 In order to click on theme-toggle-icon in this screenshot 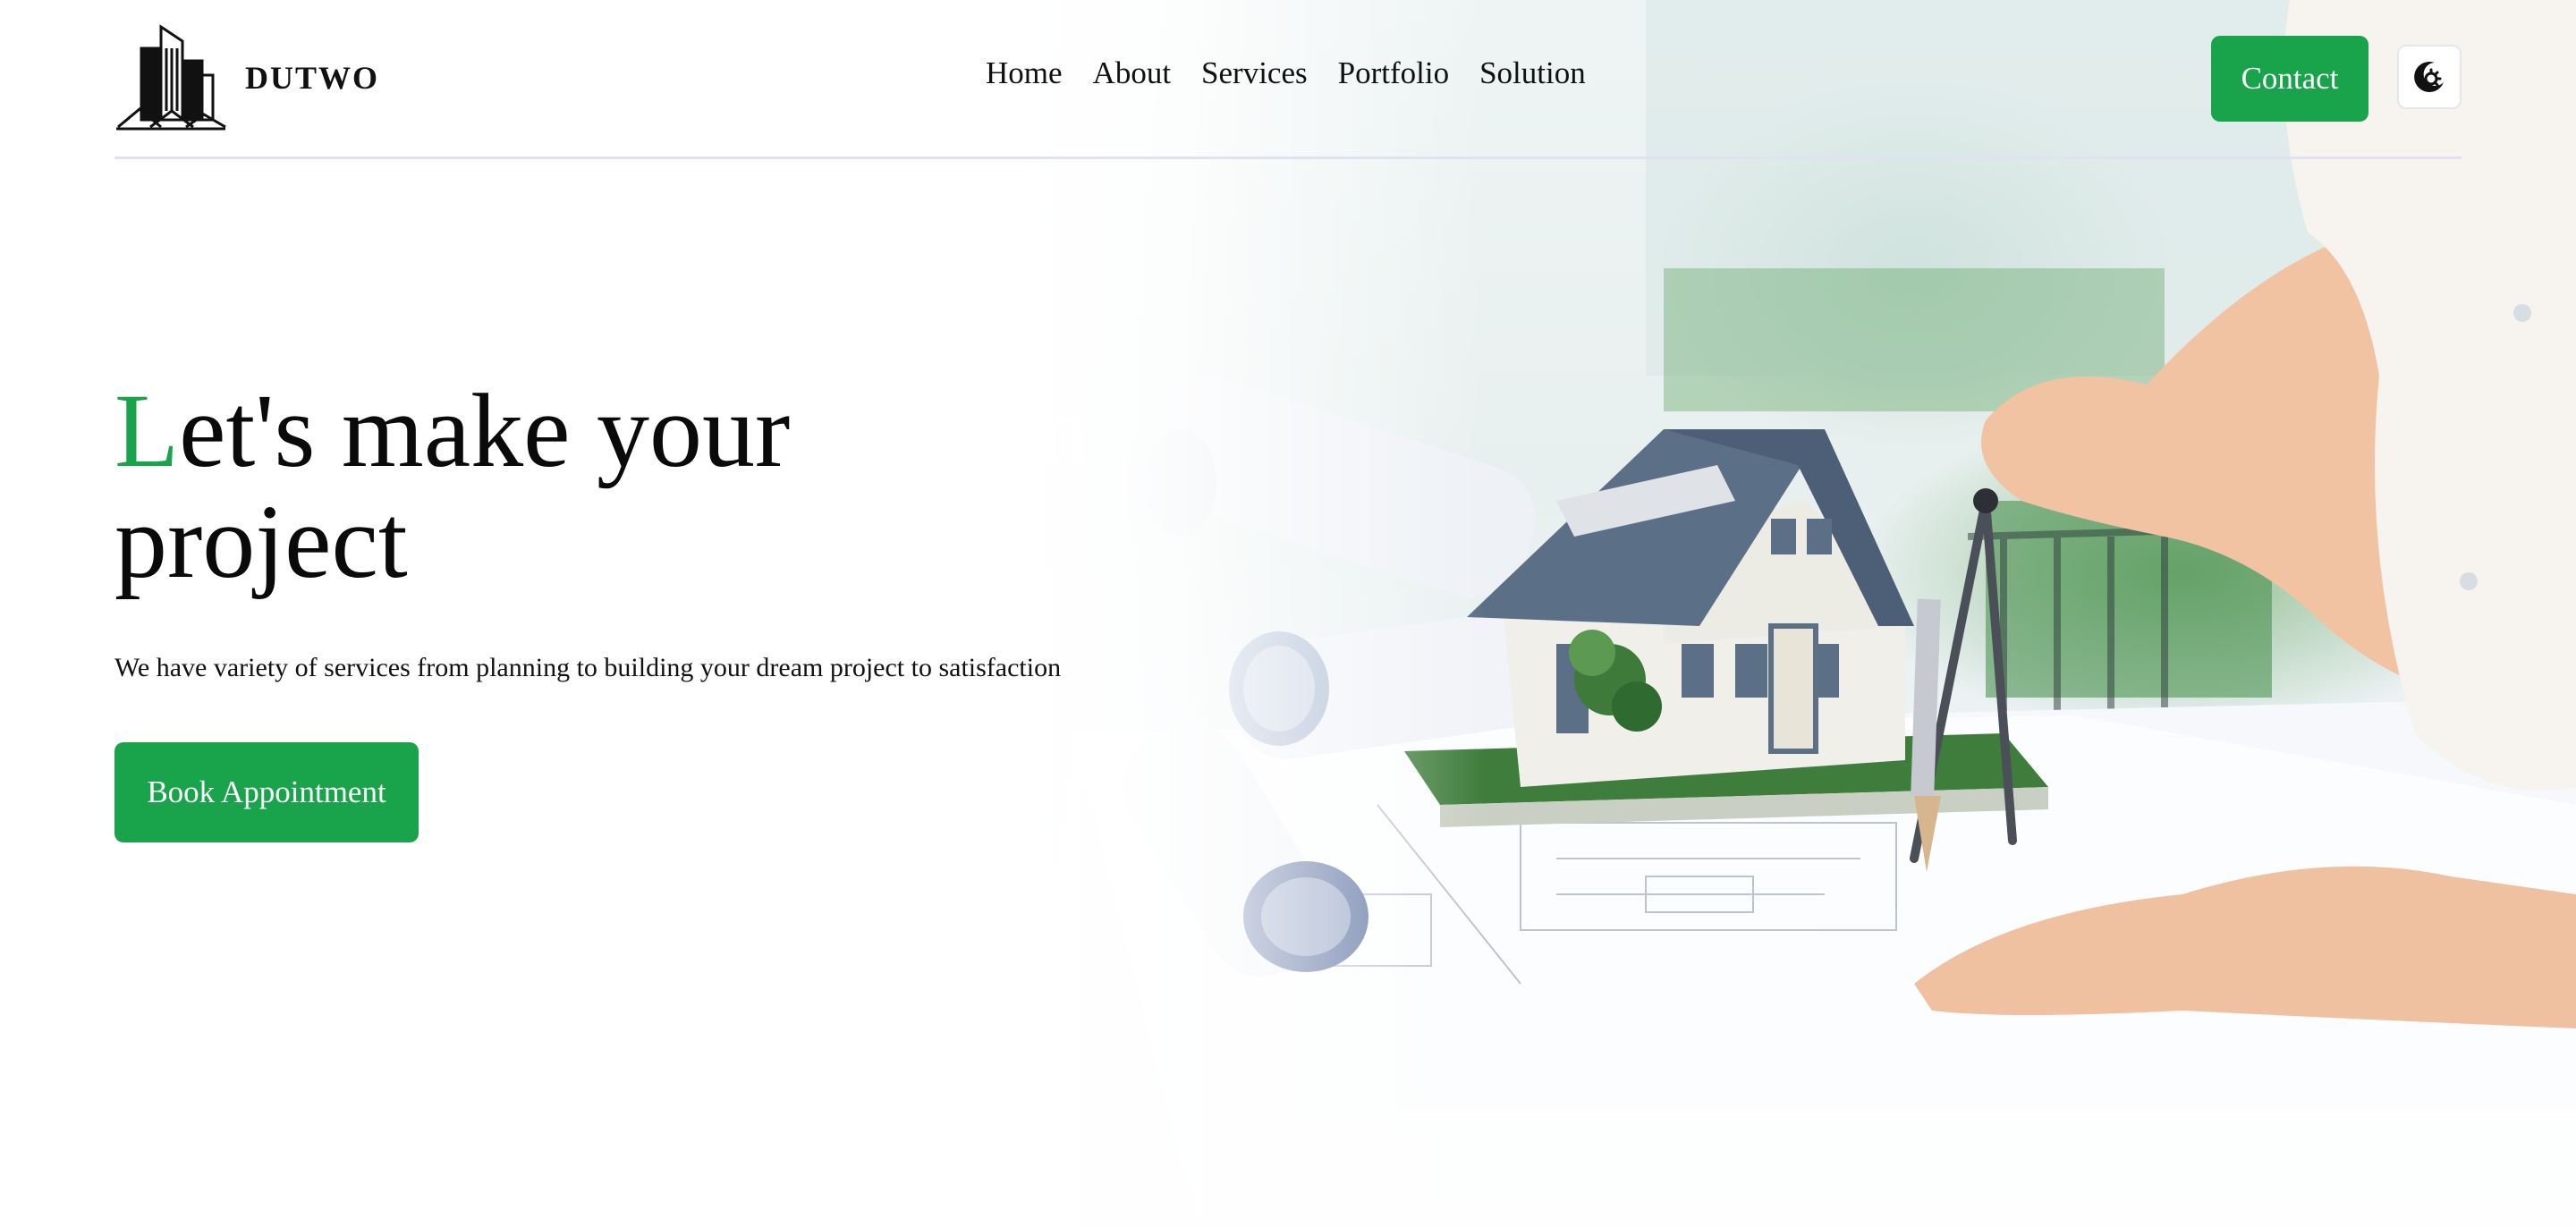, I will do `click(2429, 76)`.